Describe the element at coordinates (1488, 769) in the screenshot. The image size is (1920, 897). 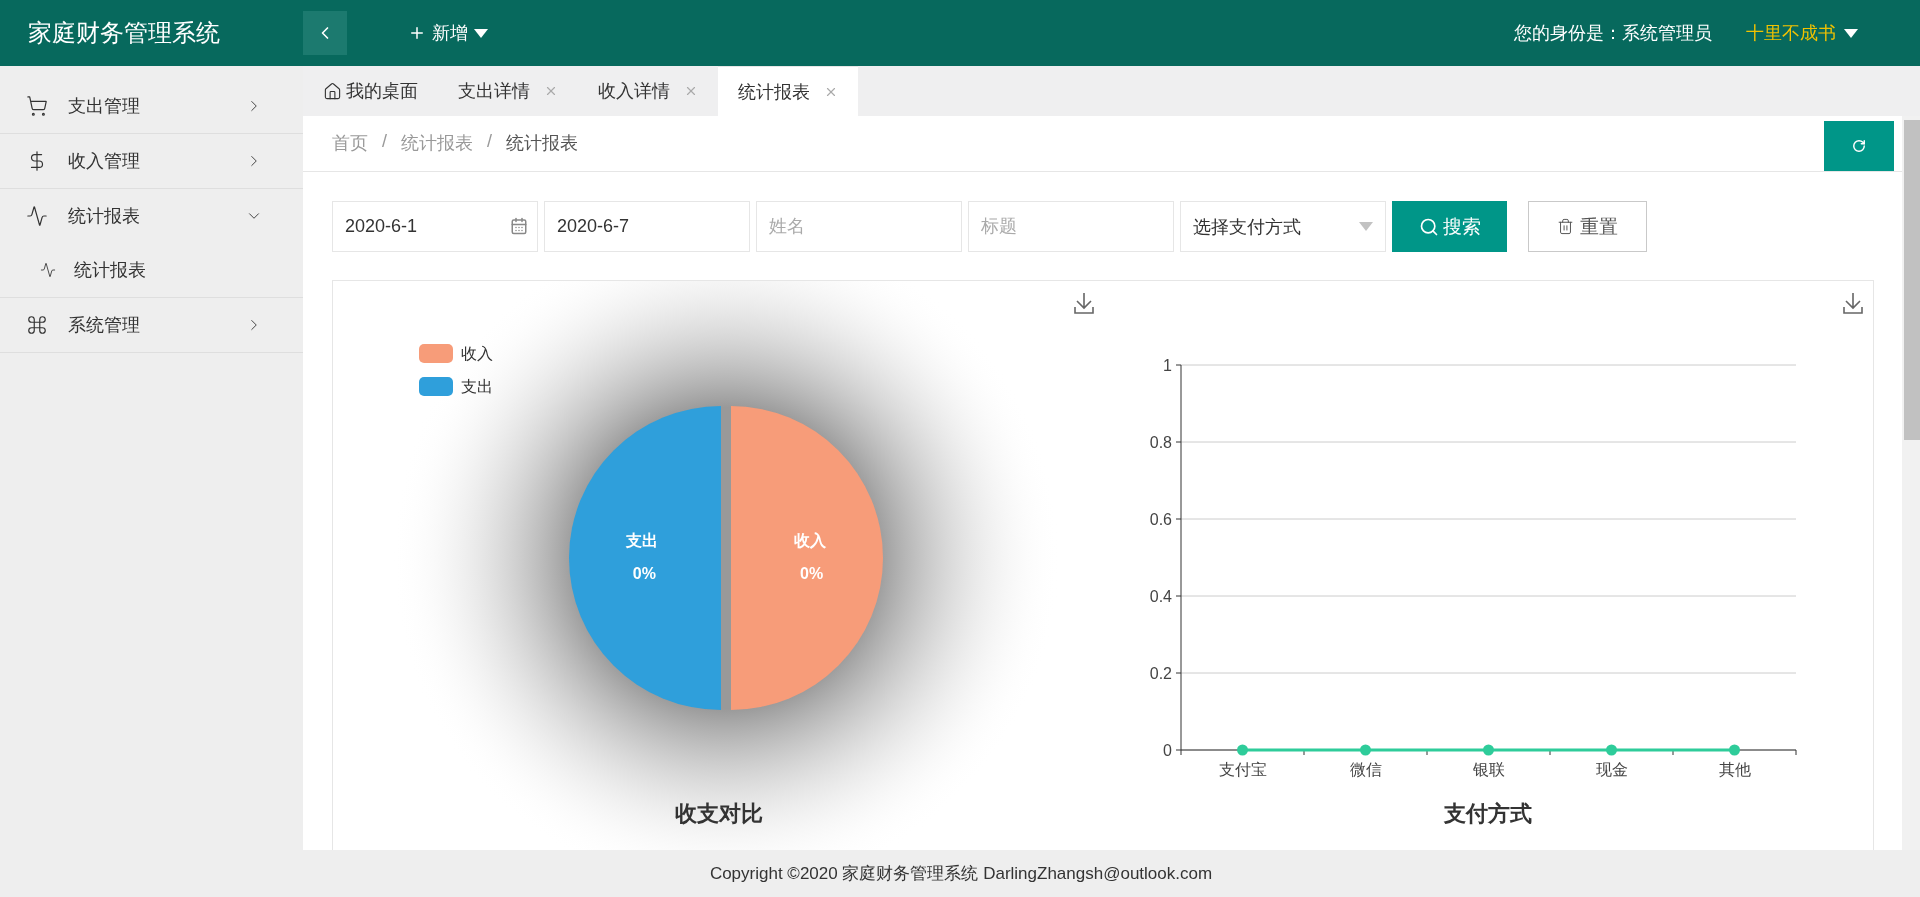
I see `axis-label: 银联` at that location.